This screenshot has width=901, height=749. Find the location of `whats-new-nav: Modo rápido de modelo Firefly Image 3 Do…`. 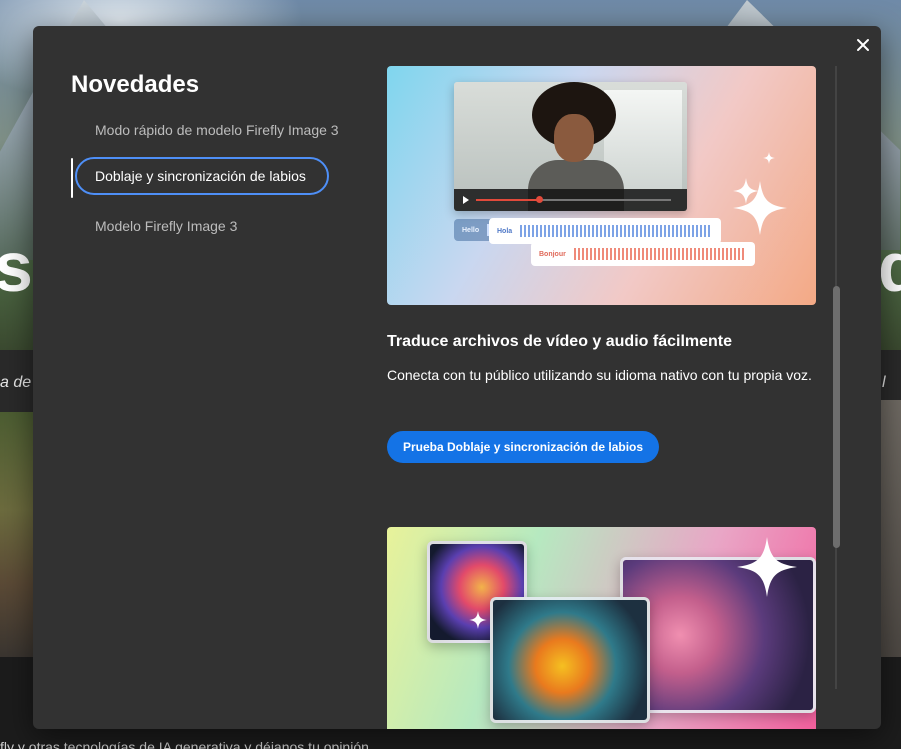

whats-new-nav: Modo rápido de modelo Firefly Image 3 Do… is located at coordinates (211, 182).